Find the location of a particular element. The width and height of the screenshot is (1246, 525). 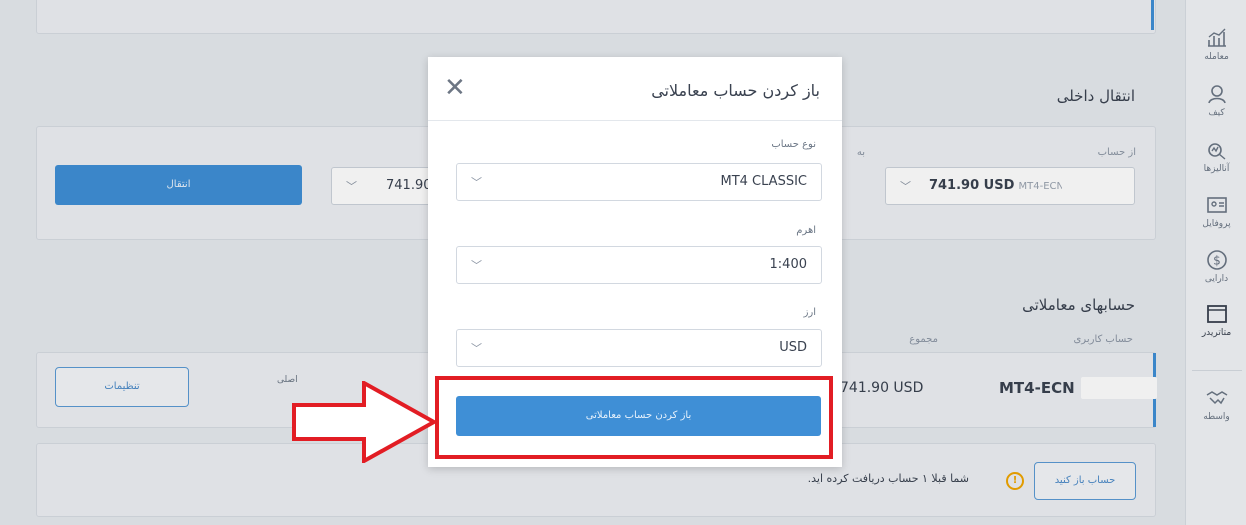

currency-value: USD is located at coordinates (793, 347).